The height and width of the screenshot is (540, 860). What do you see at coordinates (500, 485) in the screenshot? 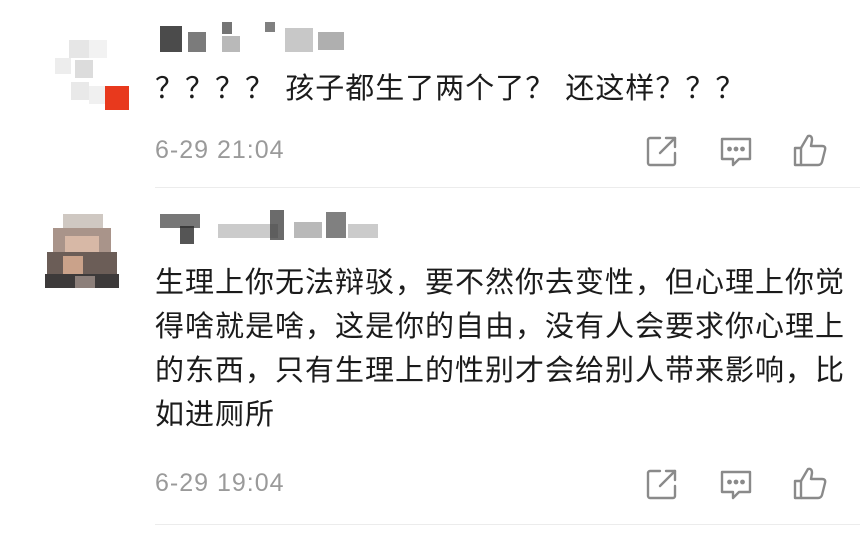
I see `comment-meta: 6-29 19:04` at bounding box center [500, 485].